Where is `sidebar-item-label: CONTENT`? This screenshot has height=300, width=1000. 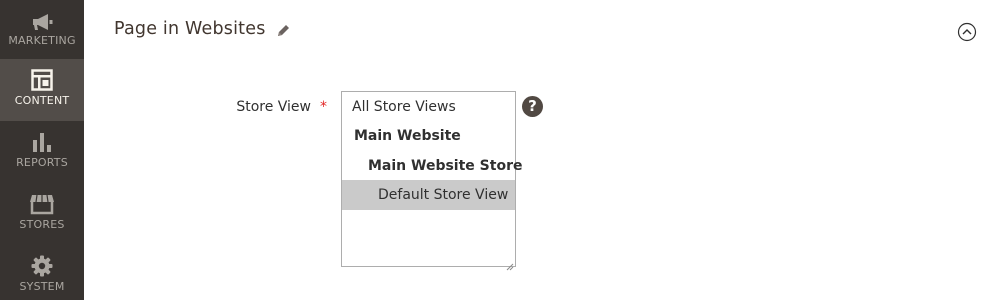
sidebar-item-label: CONTENT is located at coordinates (42, 100).